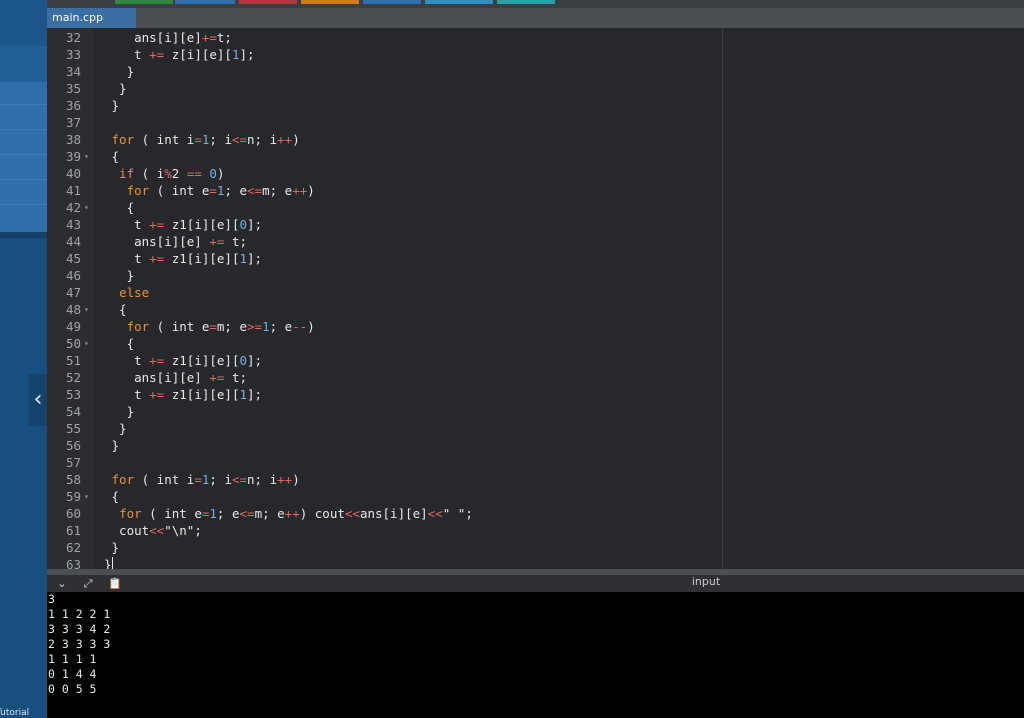 The width and height of the screenshot is (1024, 718). What do you see at coordinates (179, 173) in the screenshot?
I see `code-token: 2` at bounding box center [179, 173].